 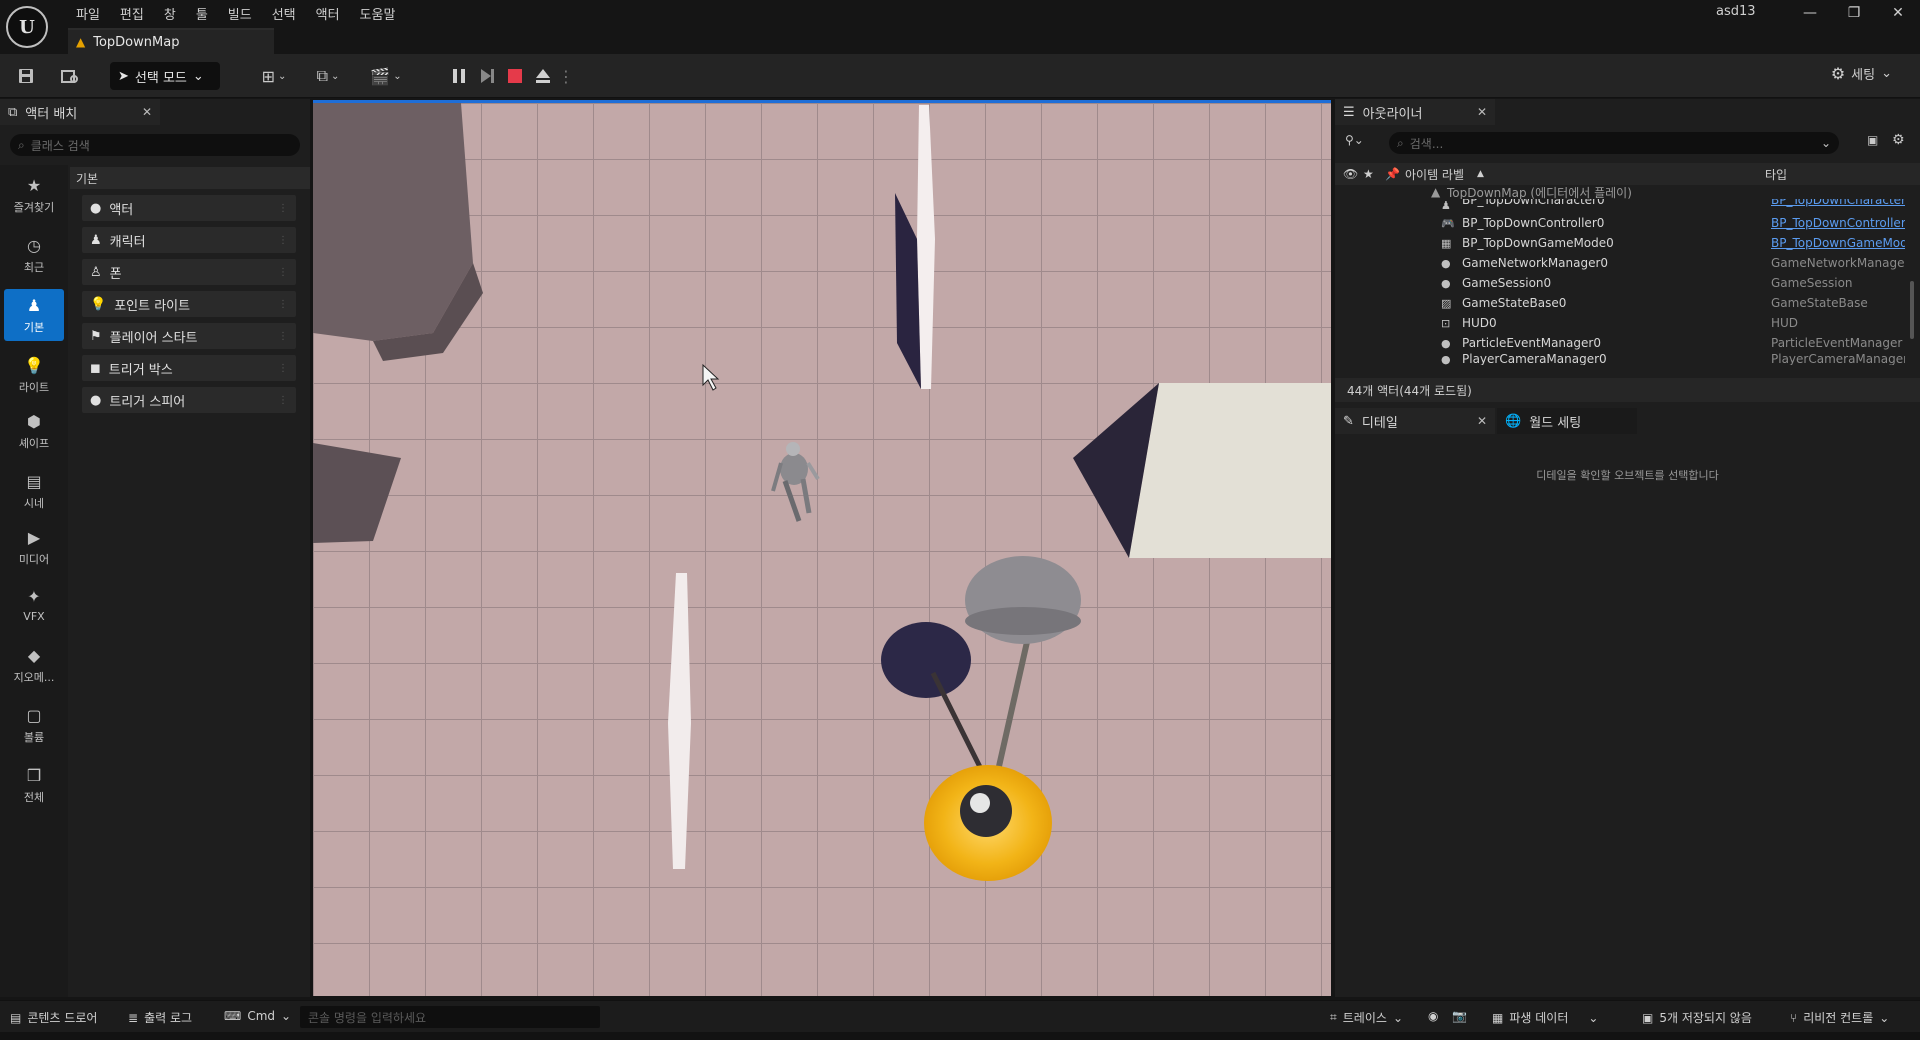 I want to click on add-folder-icon: ▣, so click(x=1872, y=140).